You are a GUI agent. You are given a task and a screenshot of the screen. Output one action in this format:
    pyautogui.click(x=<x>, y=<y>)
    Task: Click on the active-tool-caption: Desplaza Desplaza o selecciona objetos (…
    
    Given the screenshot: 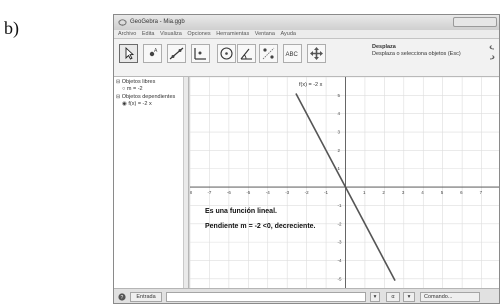 What is the action you would take?
    pyautogui.click(x=416, y=51)
    